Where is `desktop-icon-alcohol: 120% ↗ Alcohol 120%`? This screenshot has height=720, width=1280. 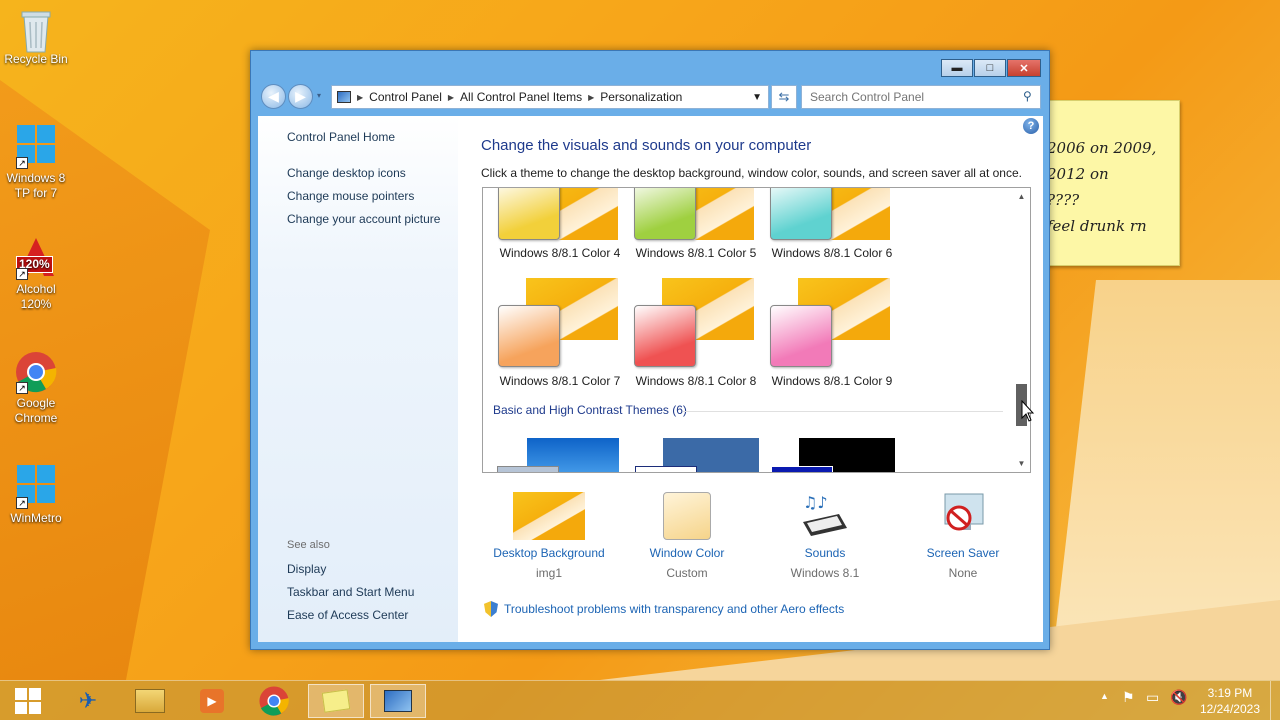
desktop-icon-alcohol: 120% ↗ Alcohol 120% is located at coordinates (36, 274).